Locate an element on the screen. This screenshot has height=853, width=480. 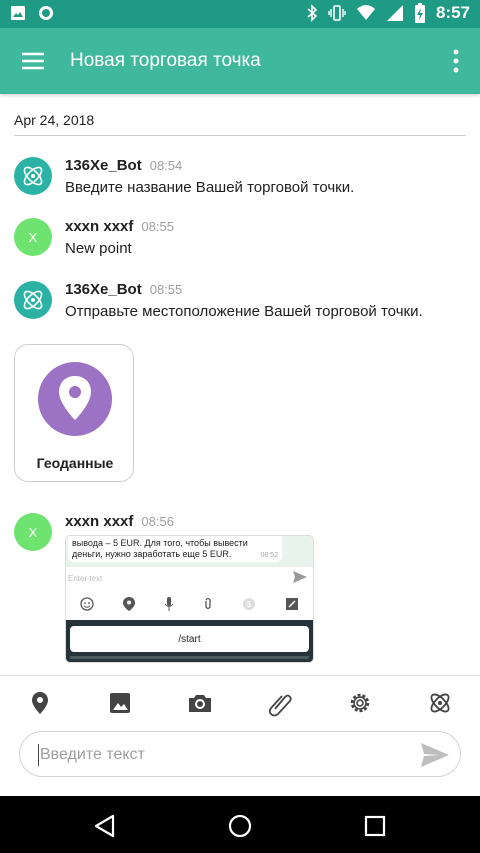
system-nav-bar is located at coordinates (240, 824).